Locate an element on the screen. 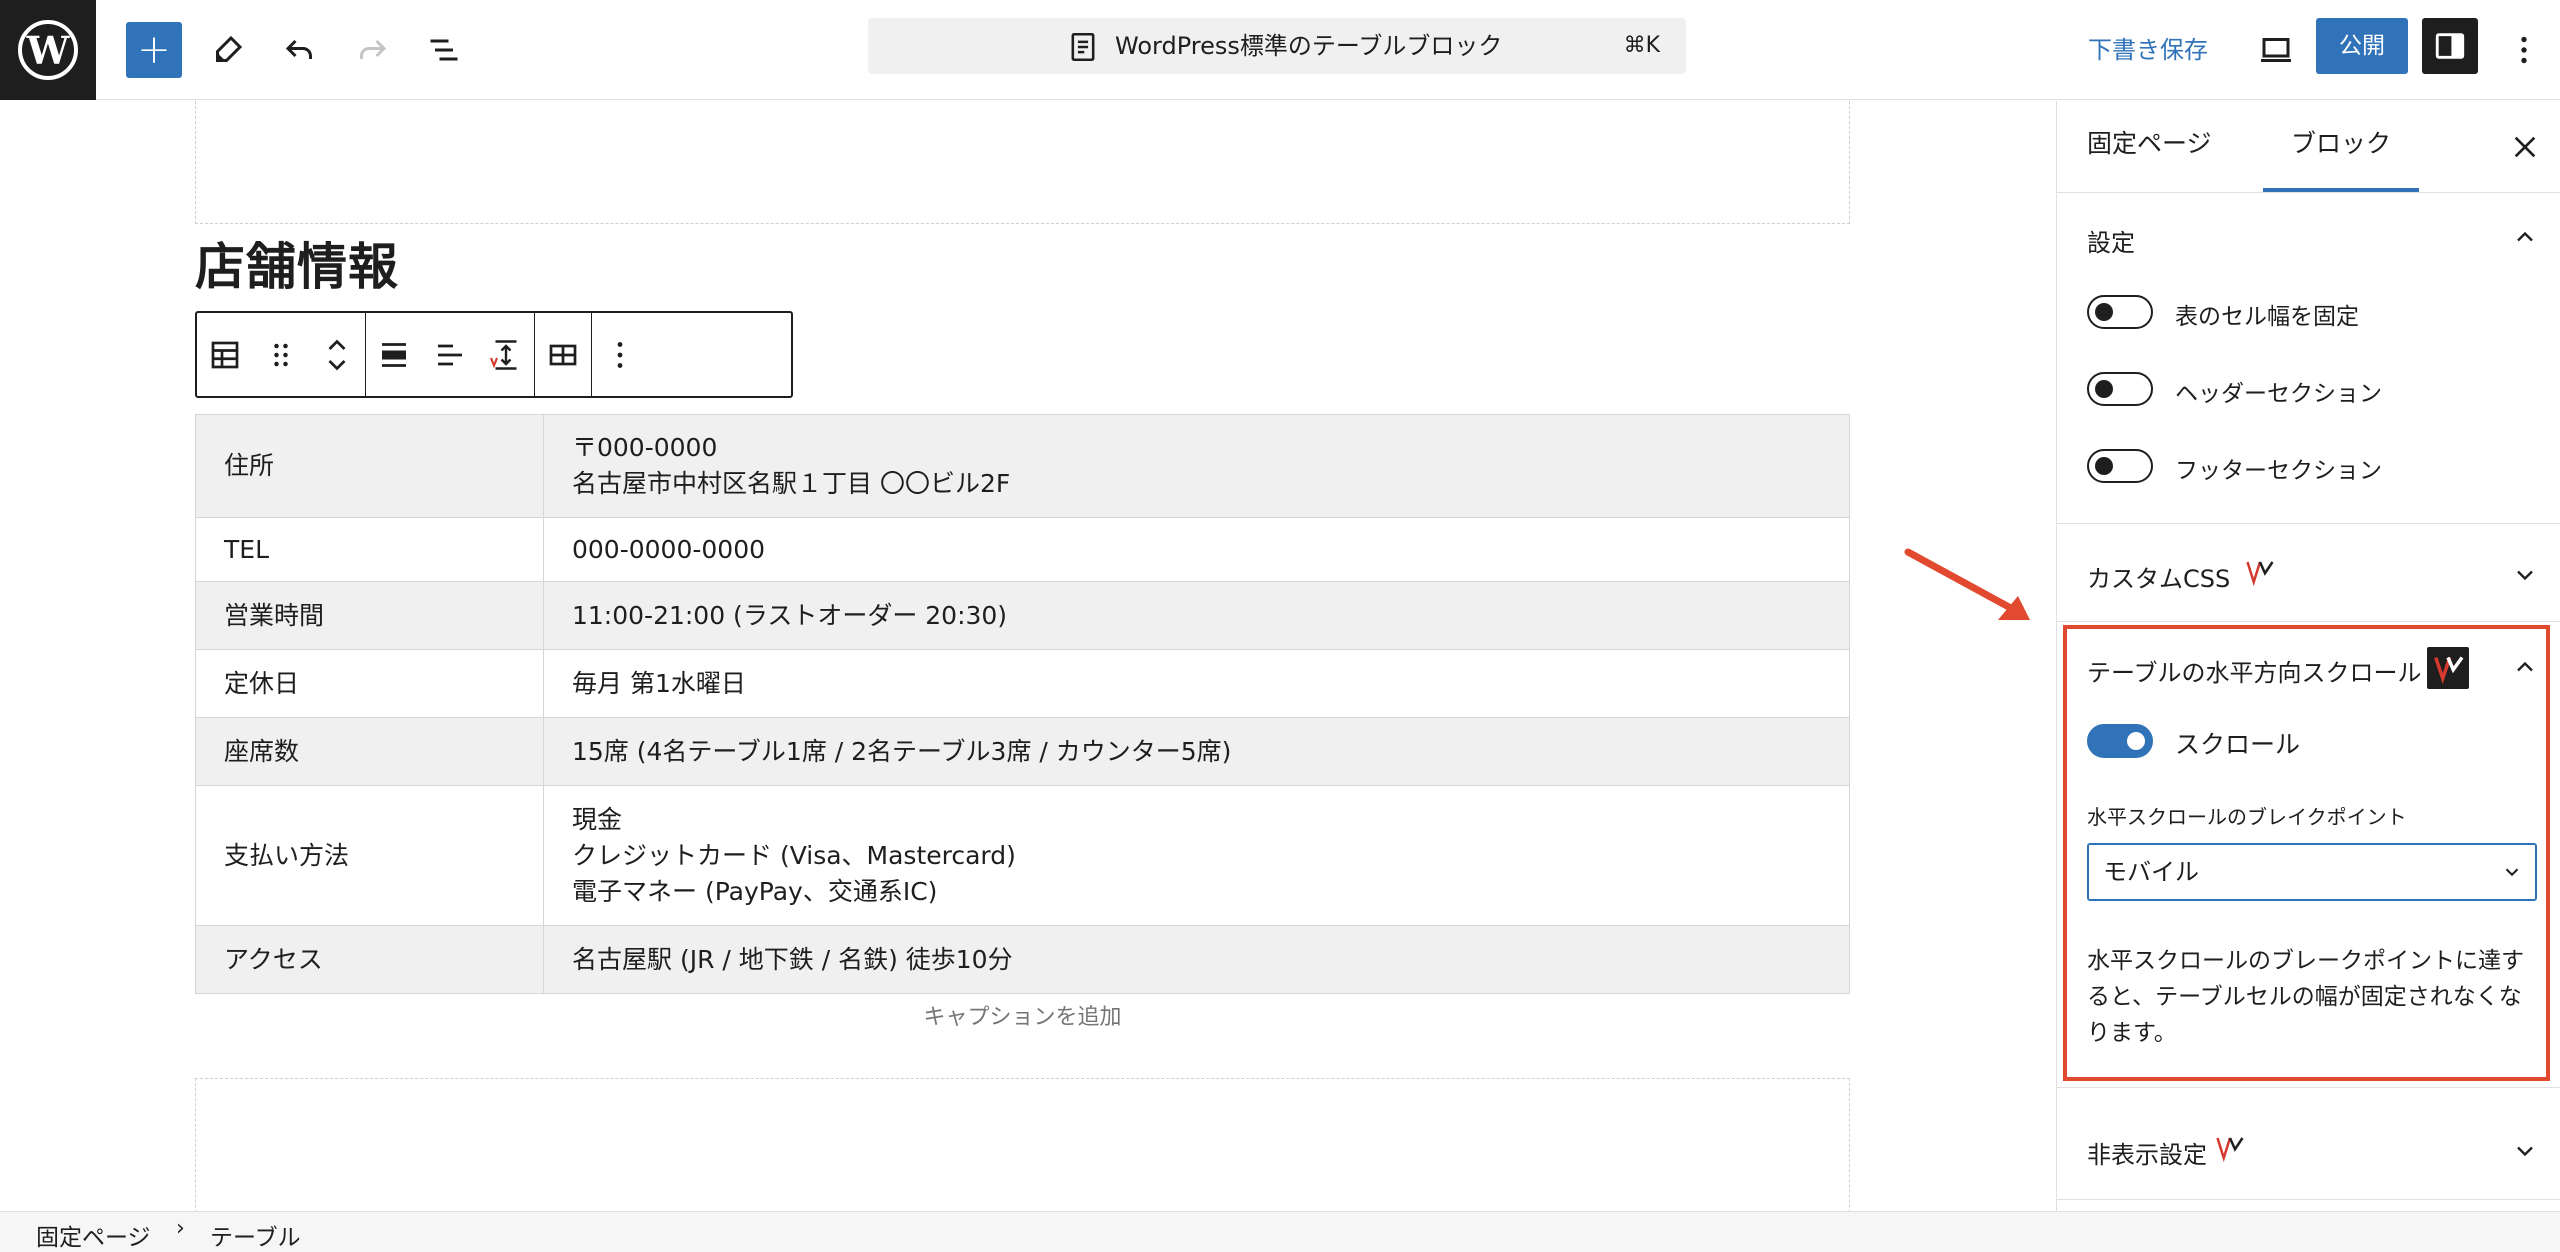  tools-button is located at coordinates (228, 50).